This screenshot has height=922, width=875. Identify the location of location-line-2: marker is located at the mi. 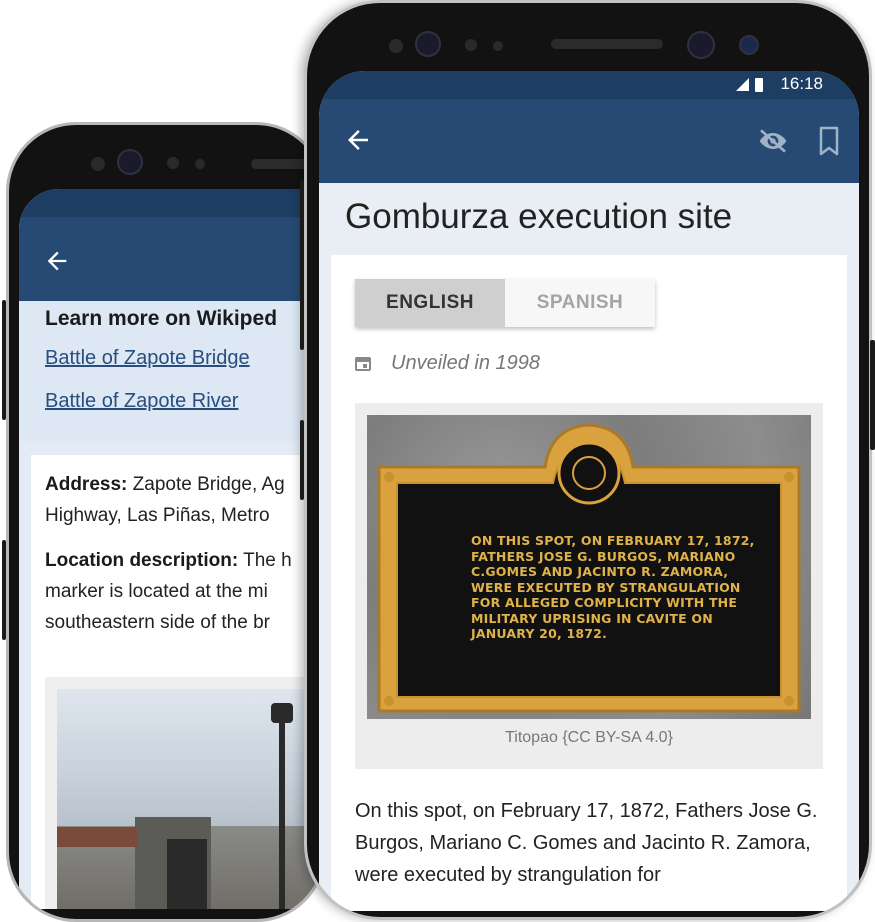
(156, 591).